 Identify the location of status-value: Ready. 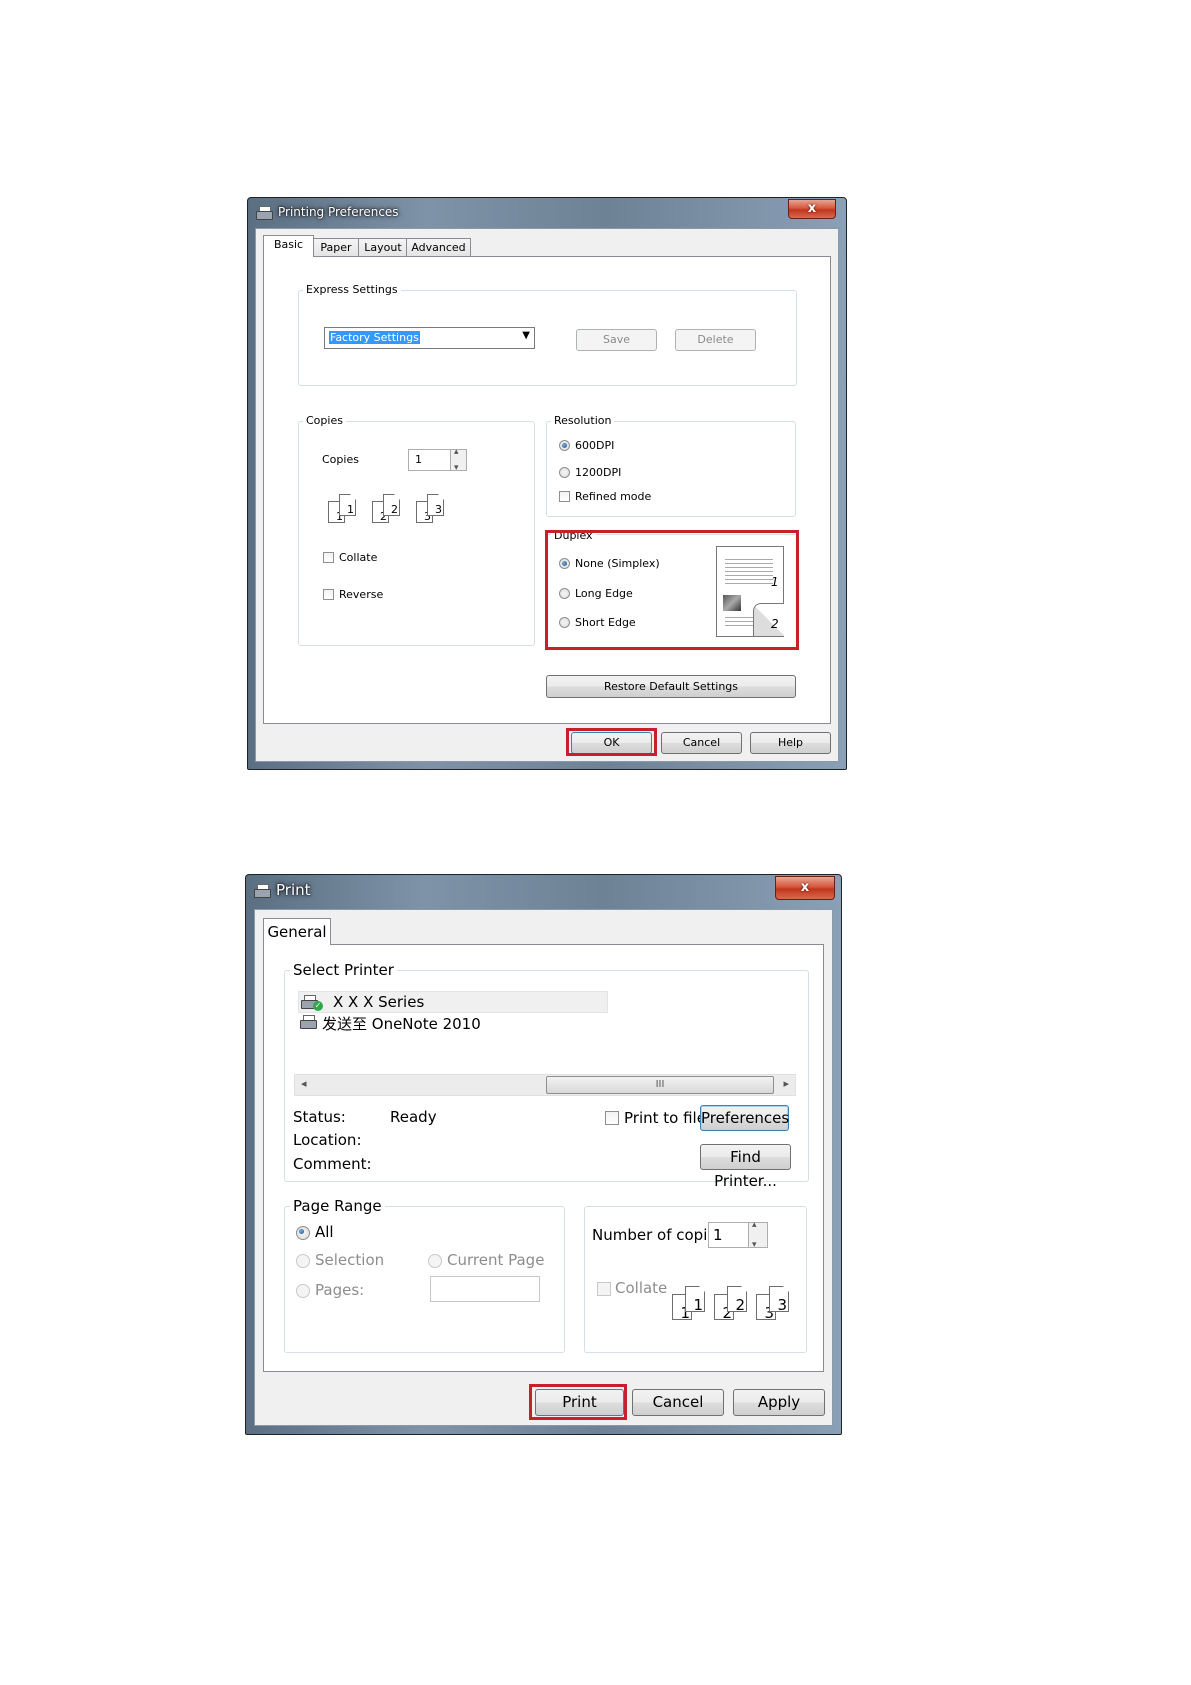
(413, 1117).